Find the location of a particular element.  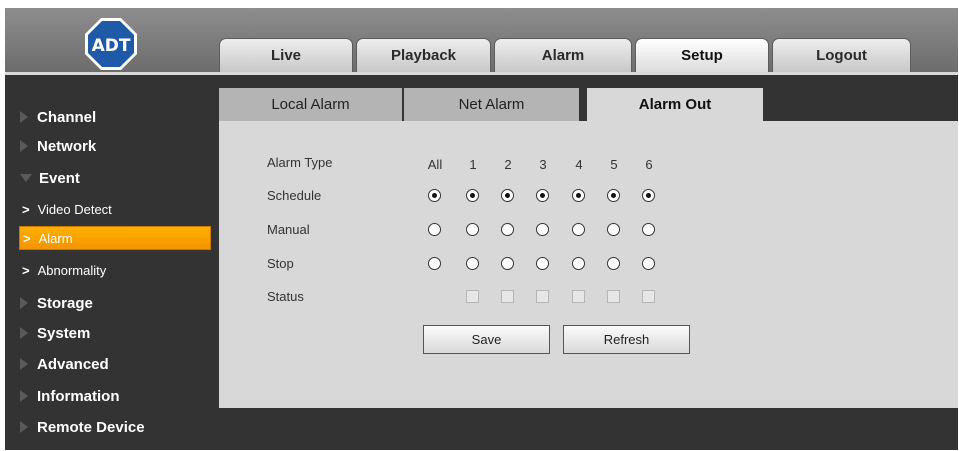

sidebar-item-label: System is located at coordinates (64, 333).